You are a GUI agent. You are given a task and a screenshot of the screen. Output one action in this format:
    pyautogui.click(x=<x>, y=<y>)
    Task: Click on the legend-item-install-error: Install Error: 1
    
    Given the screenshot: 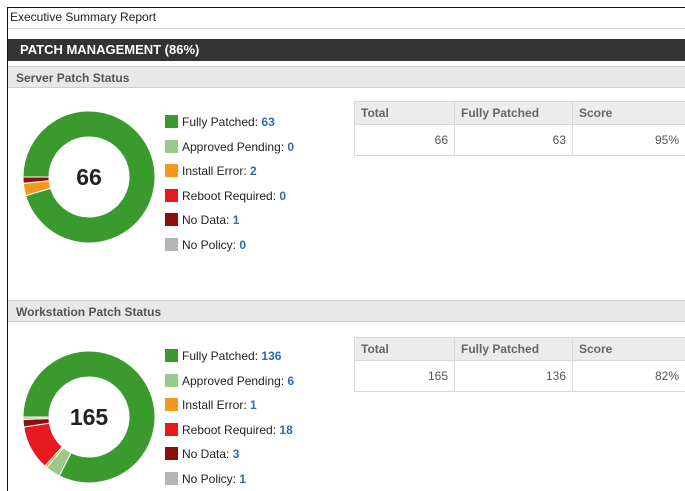 What is the action you would take?
    pyautogui.click(x=211, y=404)
    